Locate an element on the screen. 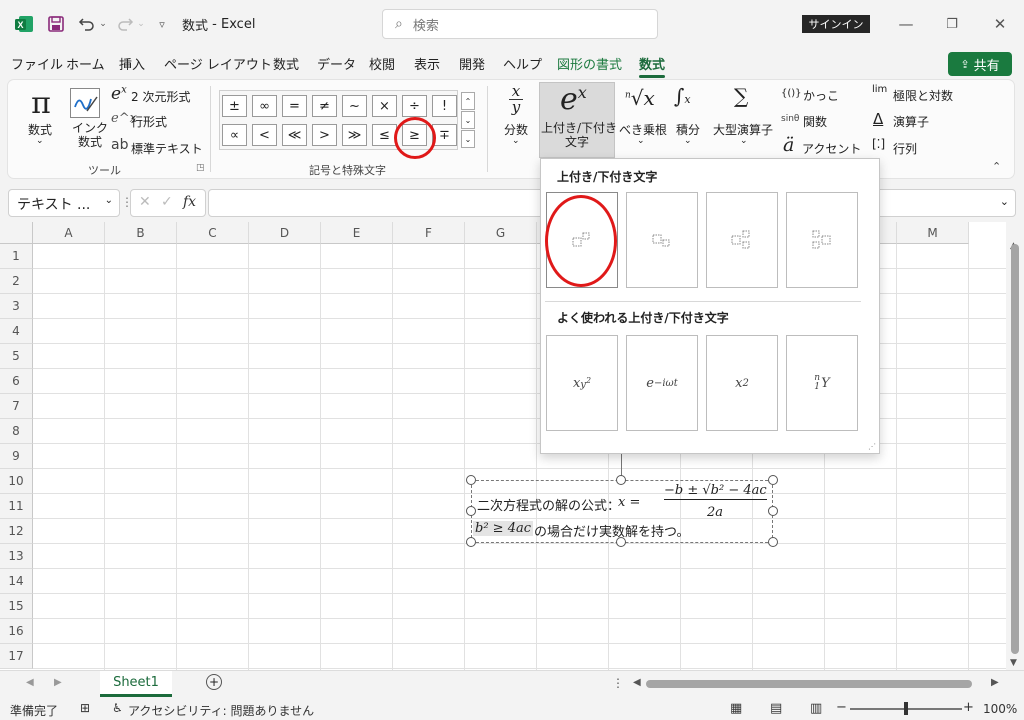 The width and height of the screenshot is (1024, 720). row-header: 7 is located at coordinates (16, 406).